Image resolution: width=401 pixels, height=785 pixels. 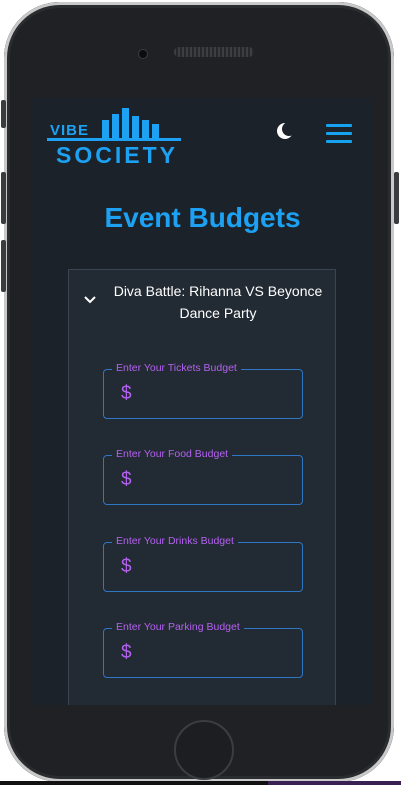 What do you see at coordinates (176, 368) in the screenshot?
I see `tickets-budget-label: Enter Your Tickets Budget` at bounding box center [176, 368].